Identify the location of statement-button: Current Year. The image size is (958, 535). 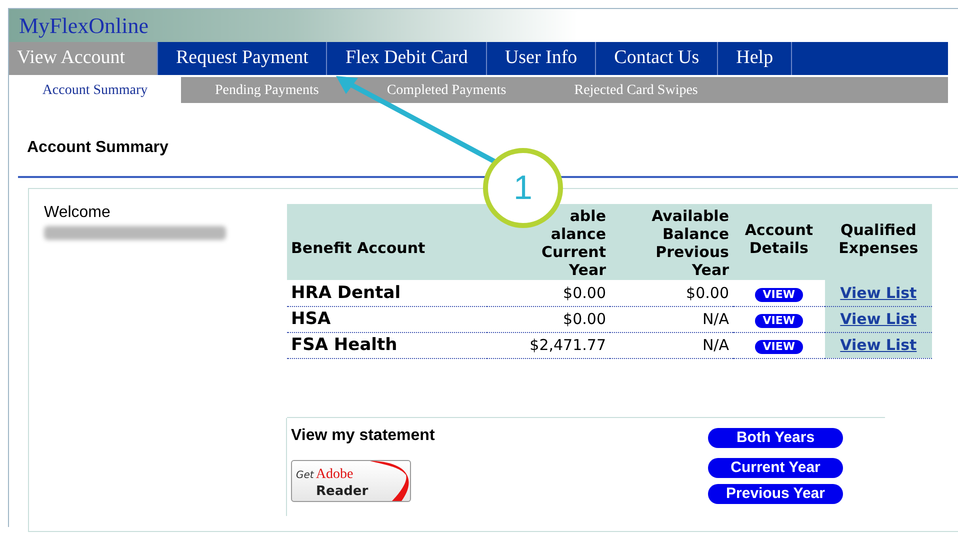
(775, 468).